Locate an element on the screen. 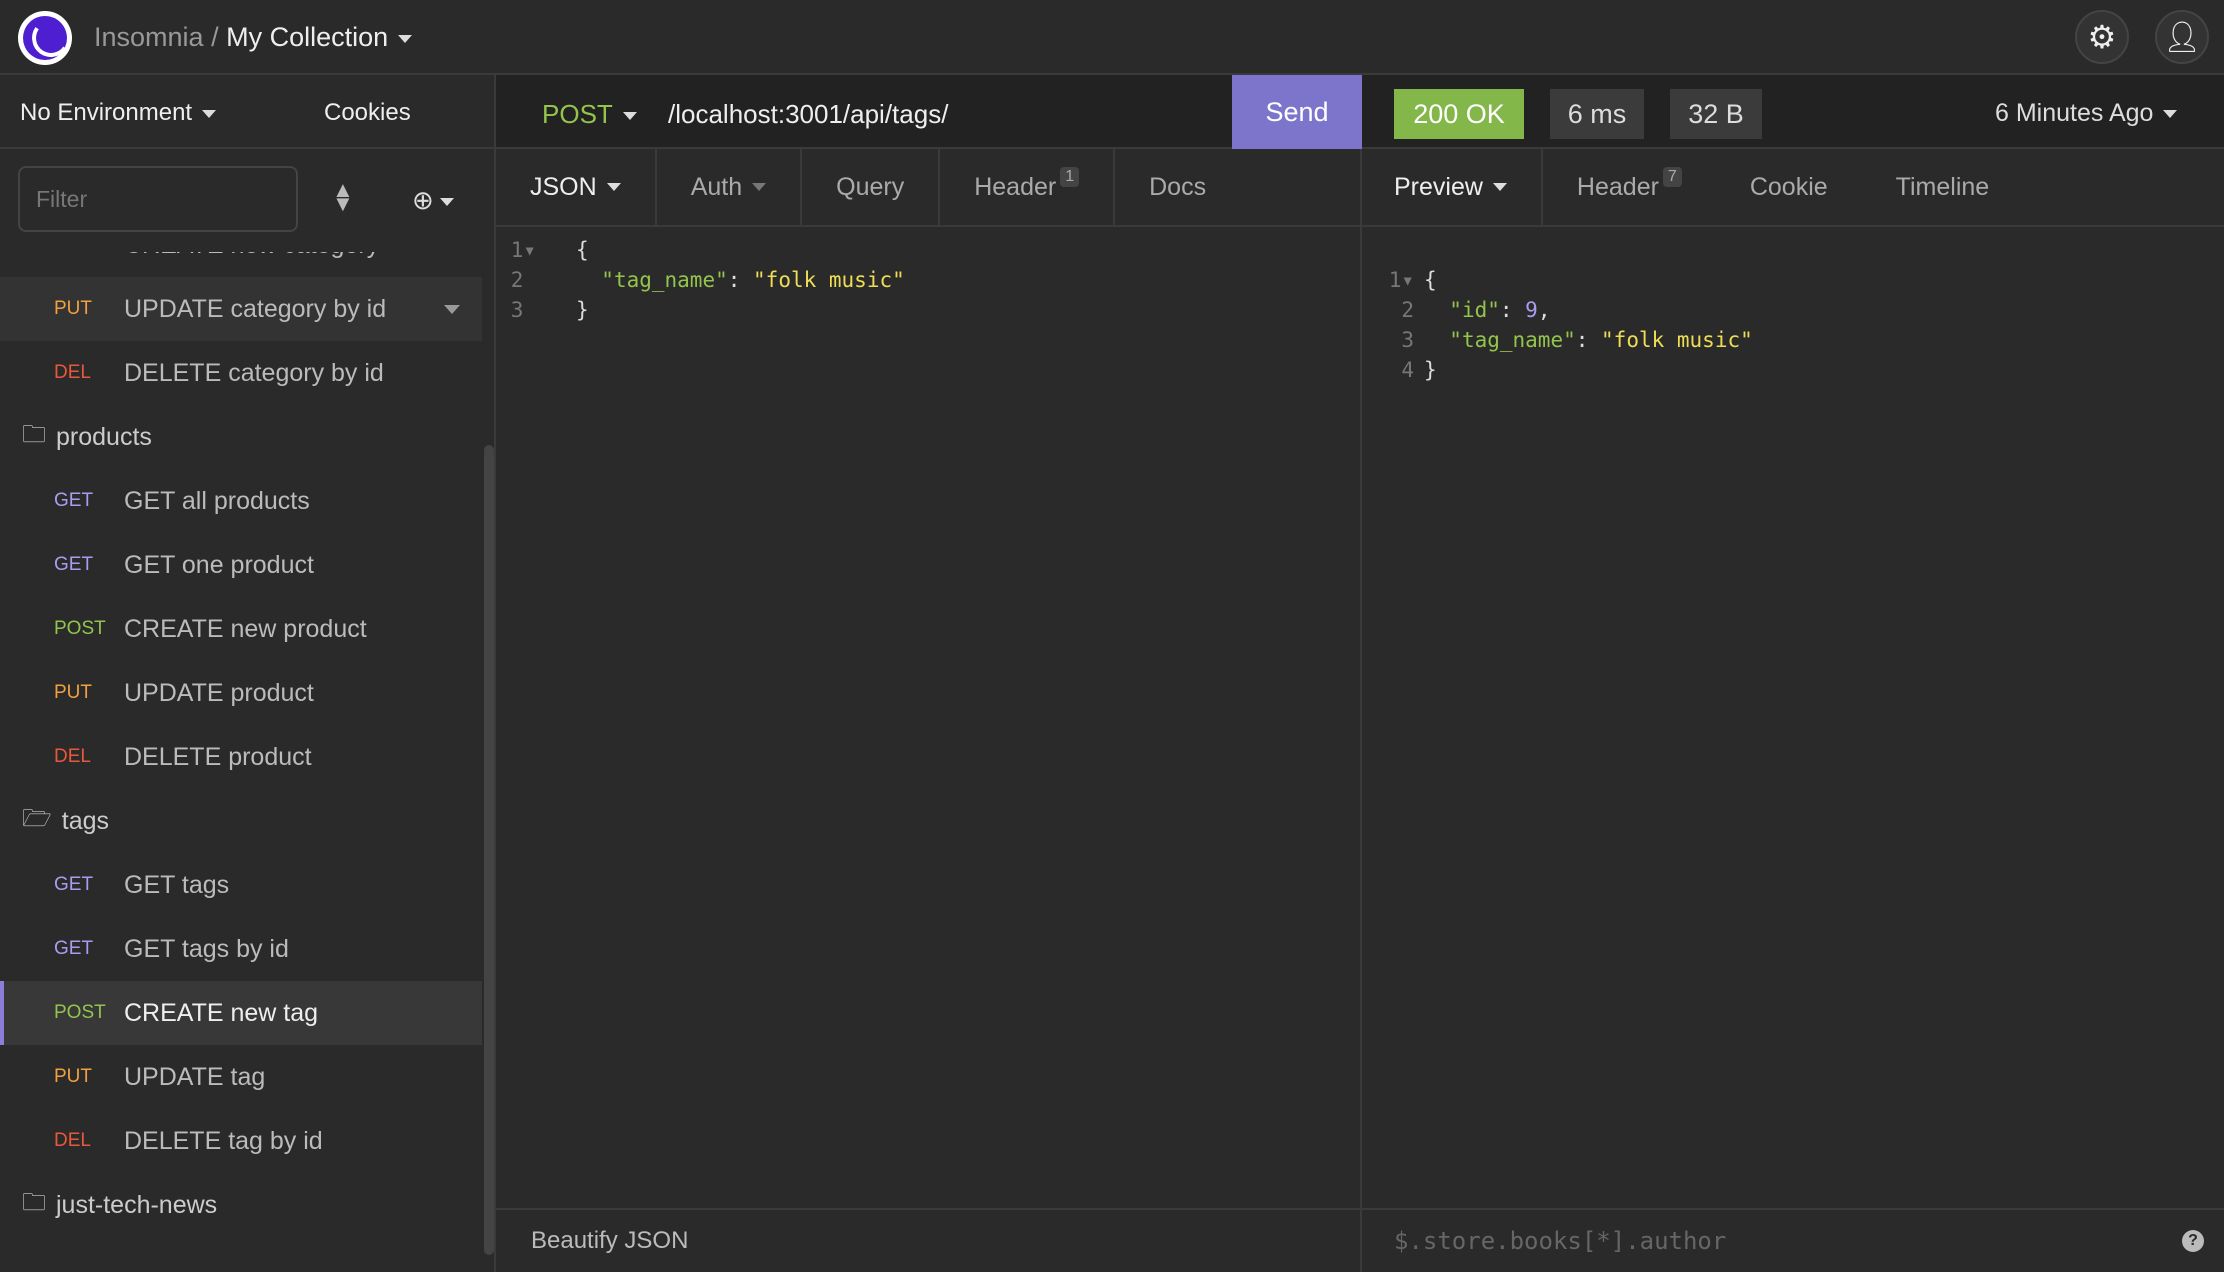  tab-label: Preview is located at coordinates (1438, 186).